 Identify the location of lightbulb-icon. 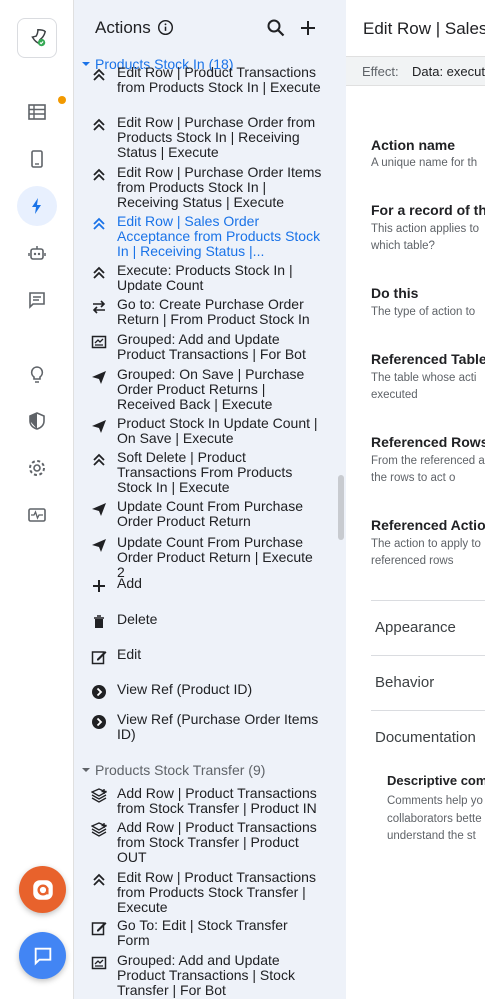
(37, 374).